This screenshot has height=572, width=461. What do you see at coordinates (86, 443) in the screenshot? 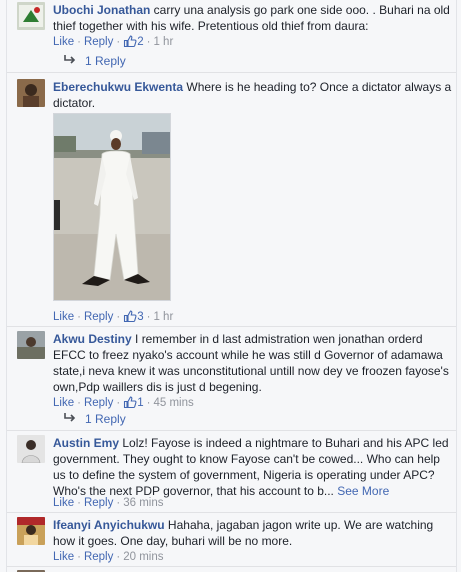
I see `comment-author: Austin Emy` at bounding box center [86, 443].